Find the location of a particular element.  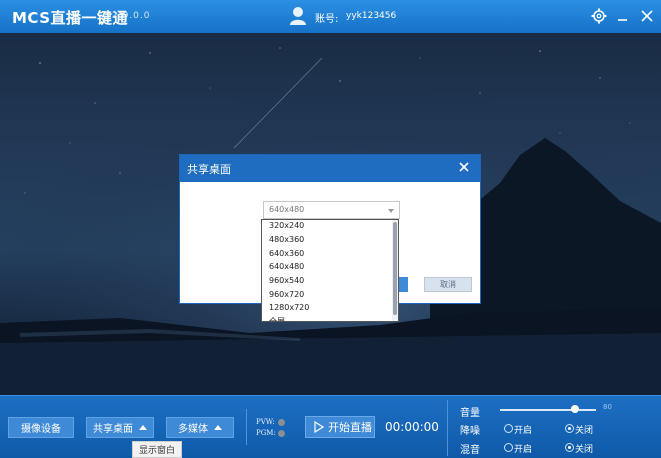

resolution-option: 全屏 is located at coordinates (277, 318).